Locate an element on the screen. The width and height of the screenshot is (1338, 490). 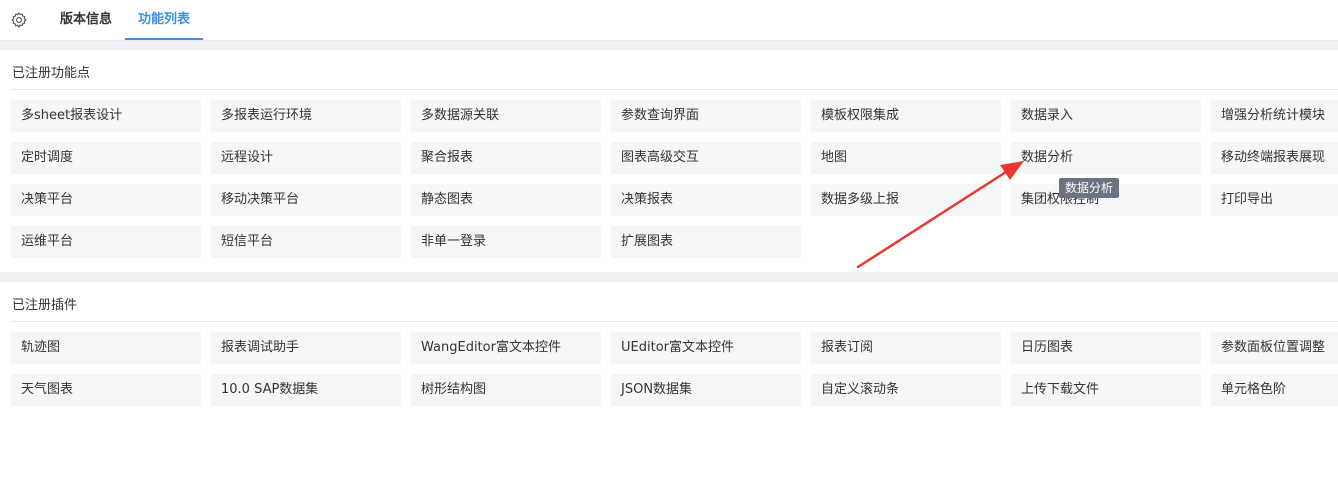
plugin-item: 上传下载文件 is located at coordinates (1106, 390).